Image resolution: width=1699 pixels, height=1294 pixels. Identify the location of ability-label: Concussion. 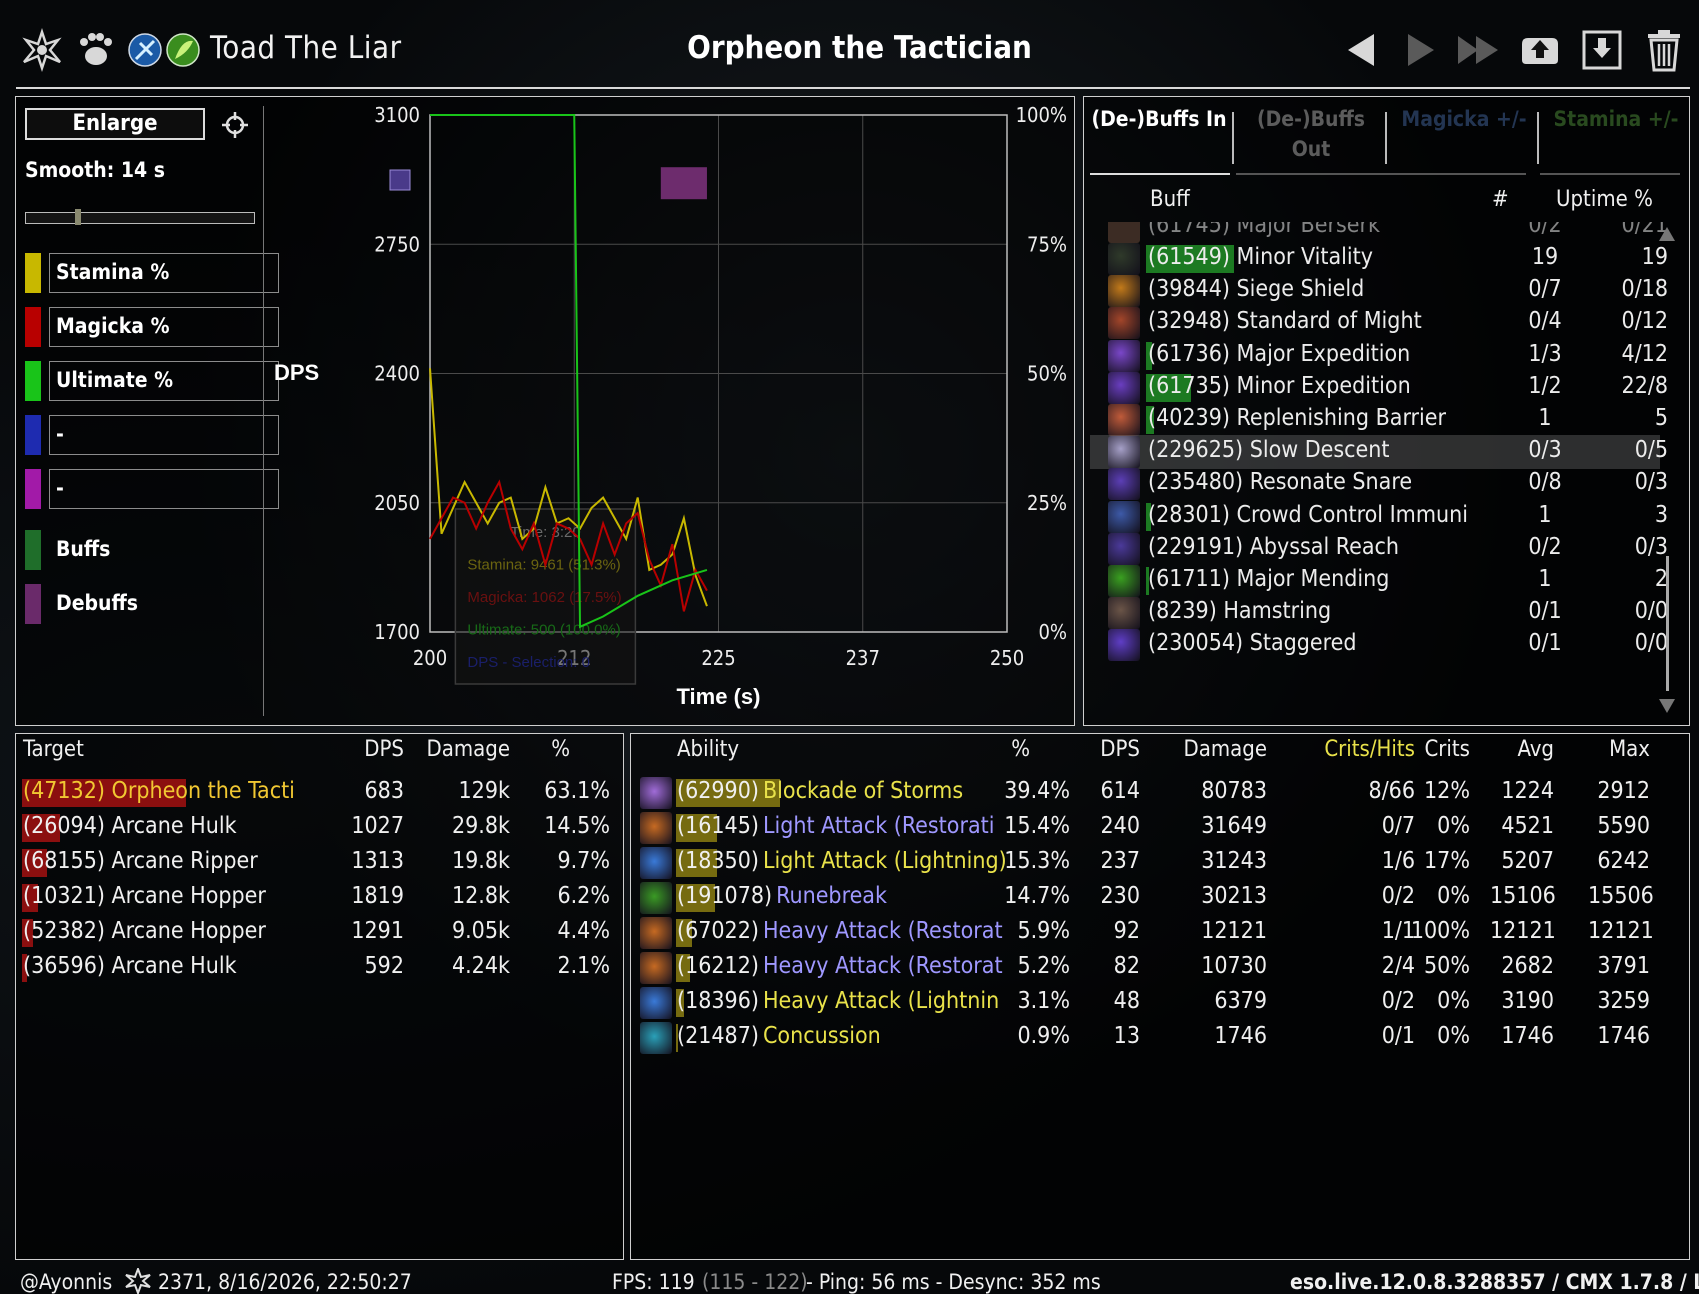
(821, 1036).